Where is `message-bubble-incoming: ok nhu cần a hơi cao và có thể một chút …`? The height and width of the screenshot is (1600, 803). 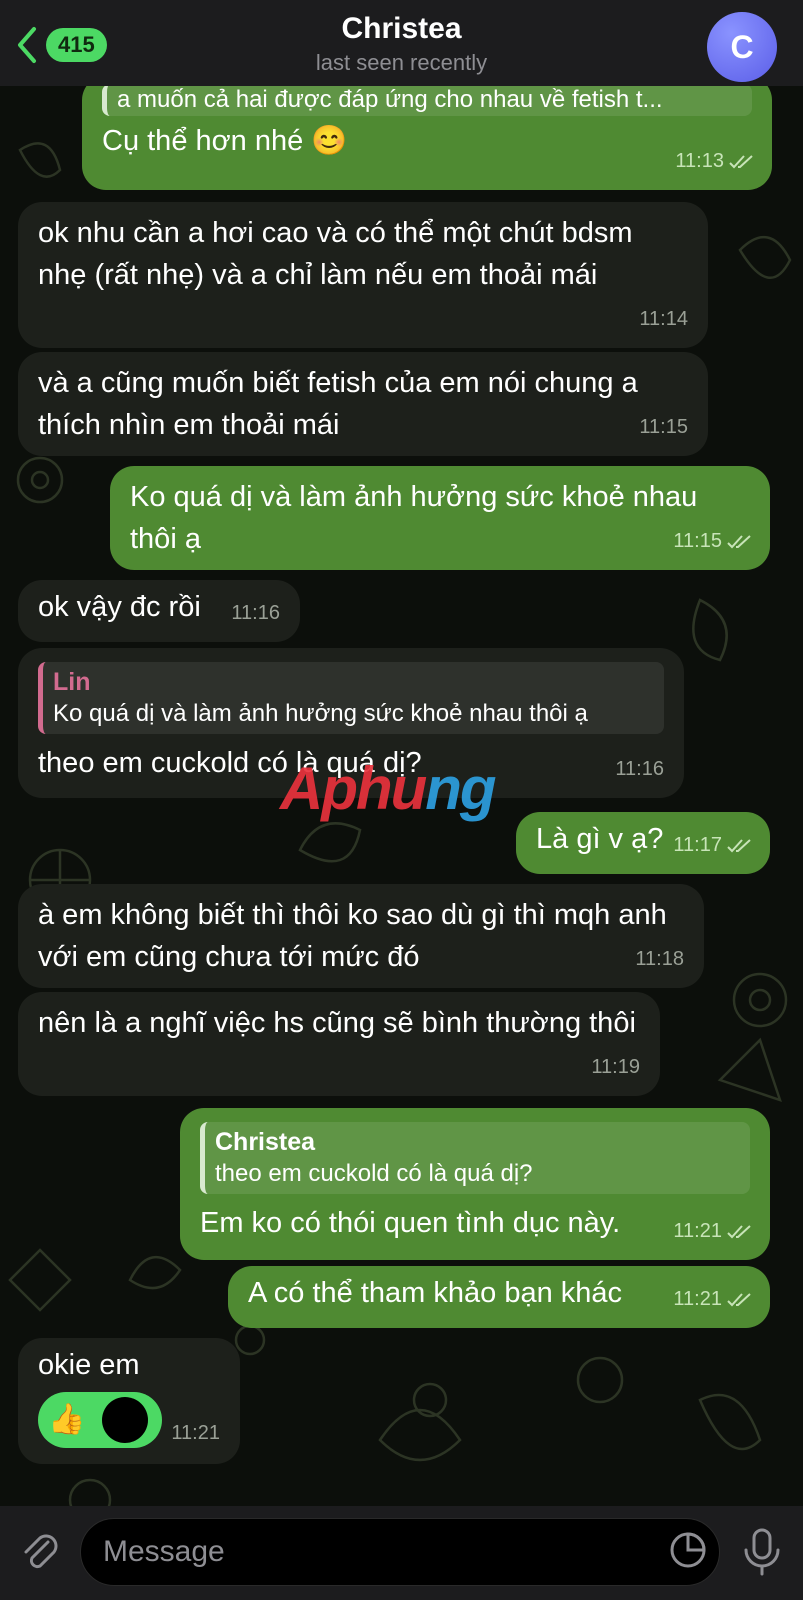
message-bubble-incoming: ok nhu cần a hơi cao và có thể một chút … is located at coordinates (363, 275).